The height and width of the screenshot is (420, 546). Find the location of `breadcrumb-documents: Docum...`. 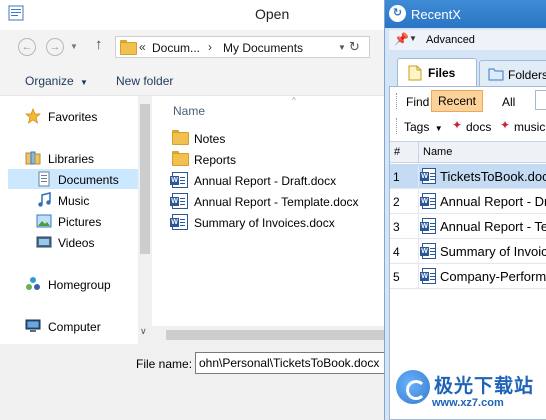

breadcrumb-documents: Docum... is located at coordinates (176, 48).